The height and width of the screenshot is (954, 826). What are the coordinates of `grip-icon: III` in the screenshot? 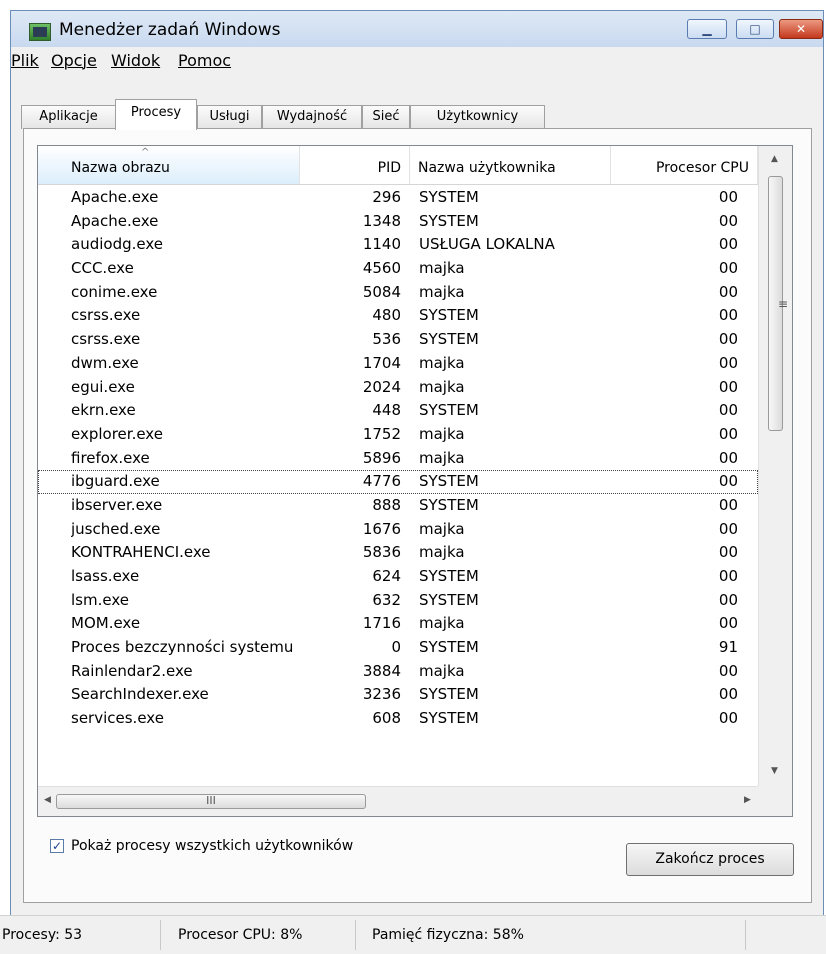 It's located at (211, 800).